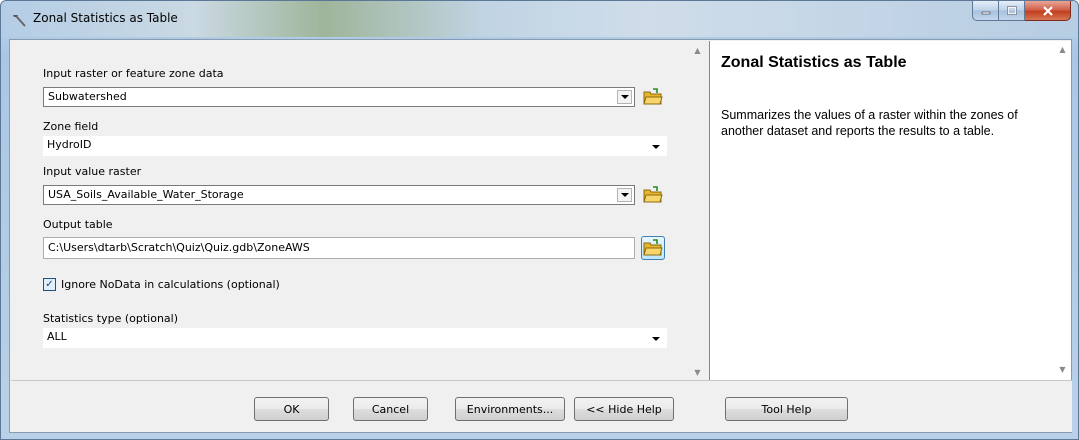 This screenshot has height=440, width=1079. What do you see at coordinates (49, 284) in the screenshot?
I see `ignore-nodata-checkbox: ✓` at bounding box center [49, 284].